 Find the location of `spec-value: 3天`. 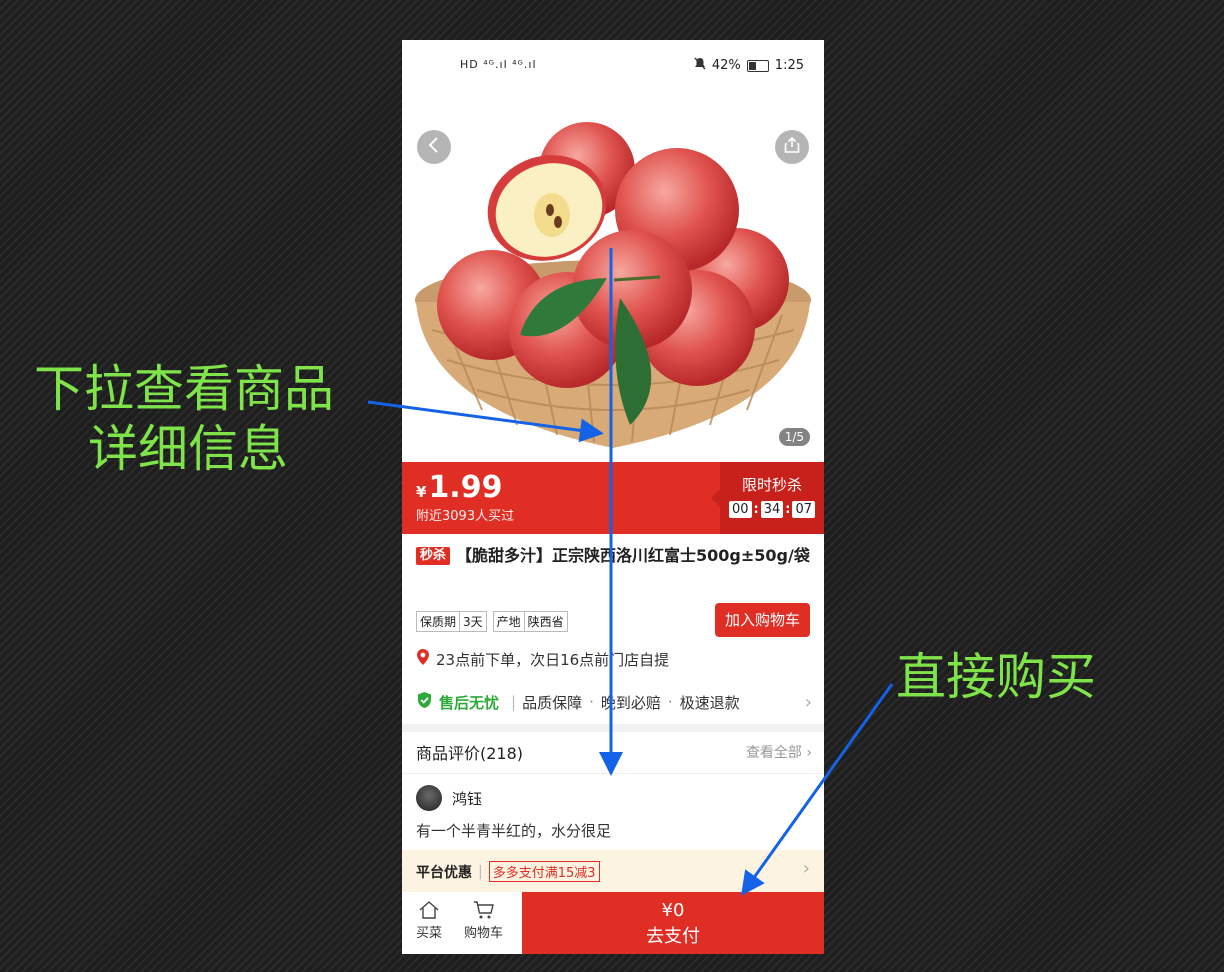

spec-value: 3天 is located at coordinates (472, 621).